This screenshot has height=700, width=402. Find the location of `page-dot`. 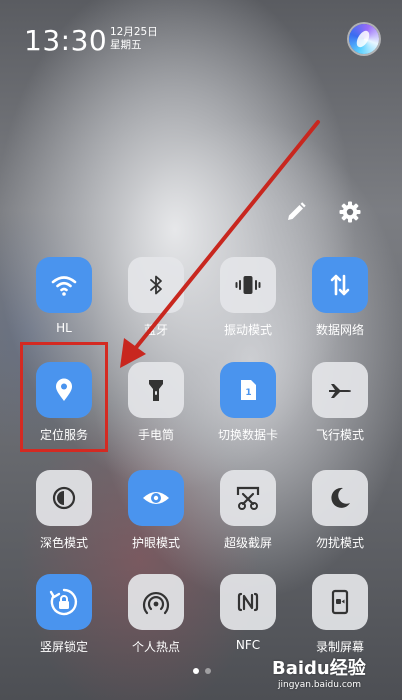

page-dot is located at coordinates (208, 671).